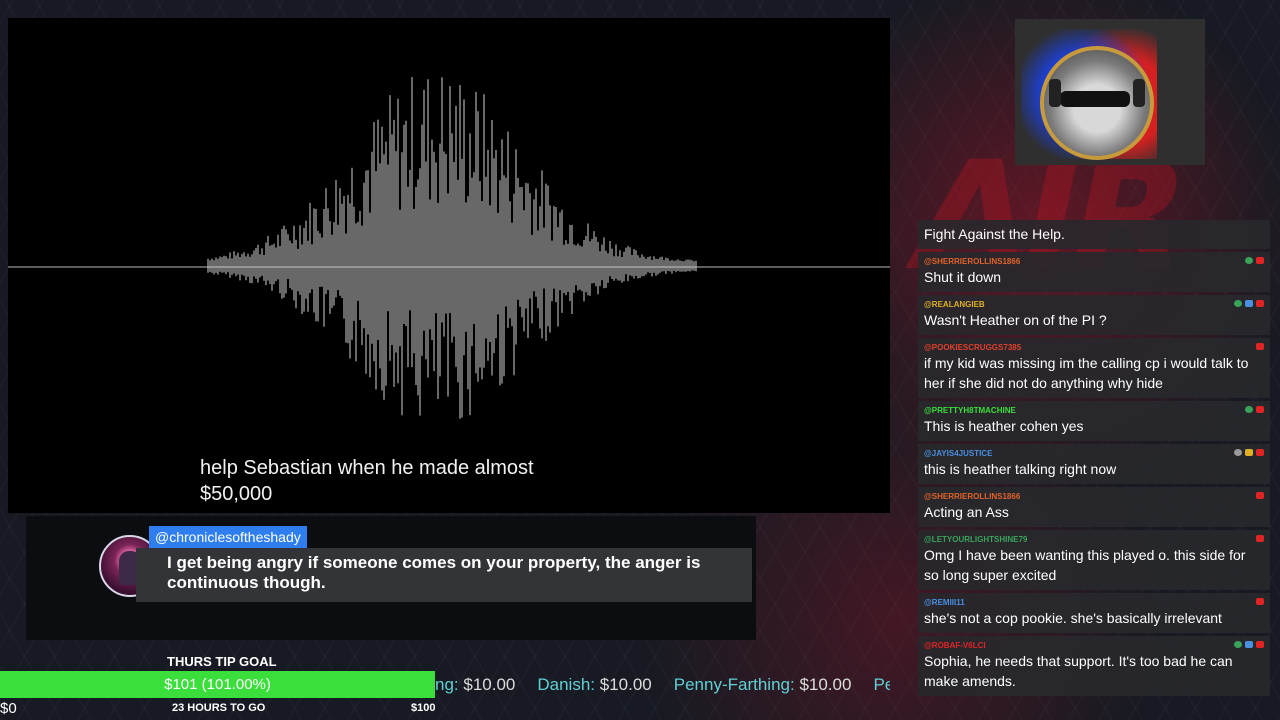  I want to click on ticker-donor-name: ng:, so click(447, 684).